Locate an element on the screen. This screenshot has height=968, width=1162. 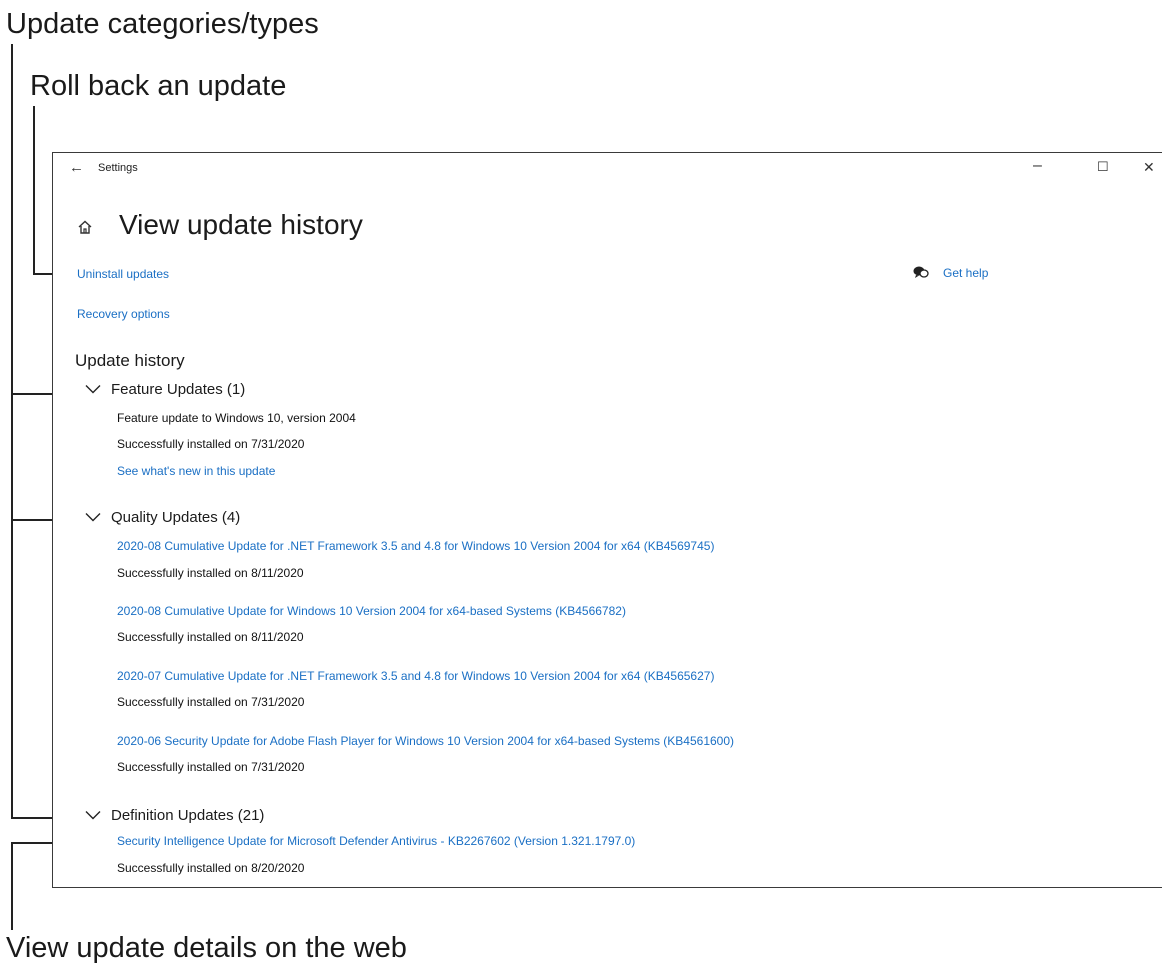
callout-line-details-vertical is located at coordinates (12, 886).